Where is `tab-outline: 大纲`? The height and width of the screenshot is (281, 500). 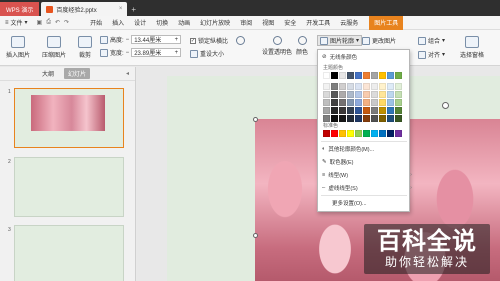 tab-outline: 大纲 is located at coordinates (48, 73).